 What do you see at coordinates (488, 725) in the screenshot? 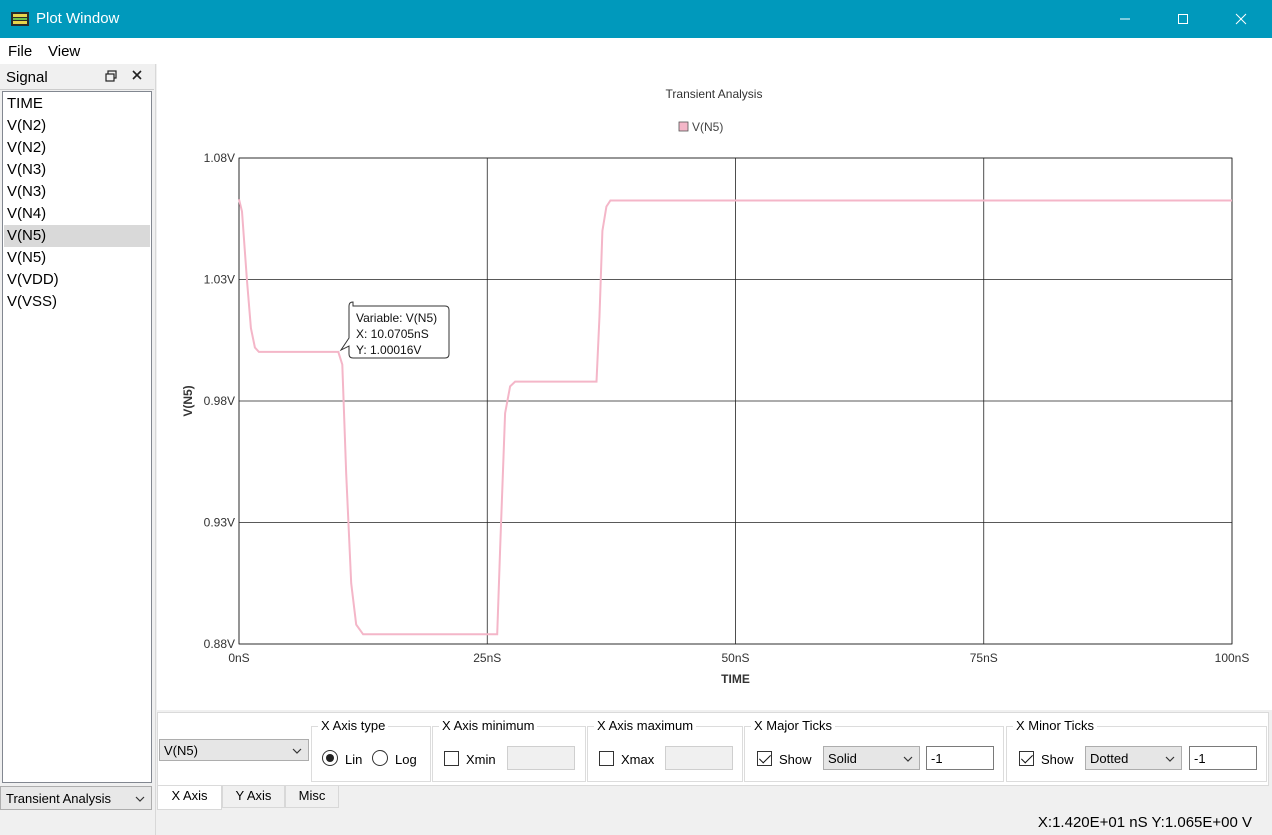
I see `x-axis-min-title: X Axis minimum` at bounding box center [488, 725].